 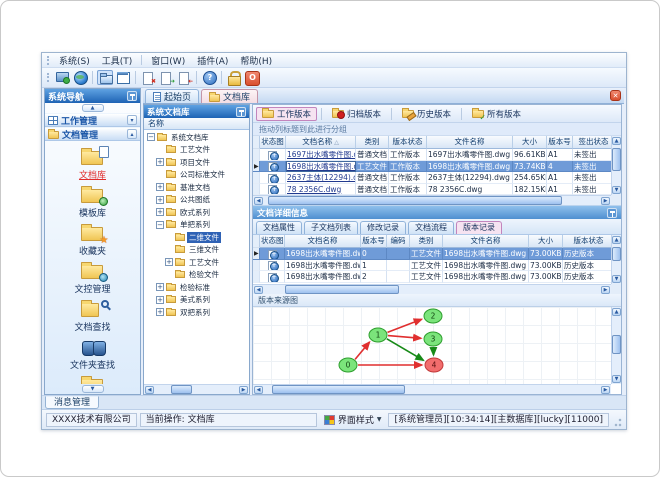 I want to click on toolbar-drag-grip, so click(x=48, y=77).